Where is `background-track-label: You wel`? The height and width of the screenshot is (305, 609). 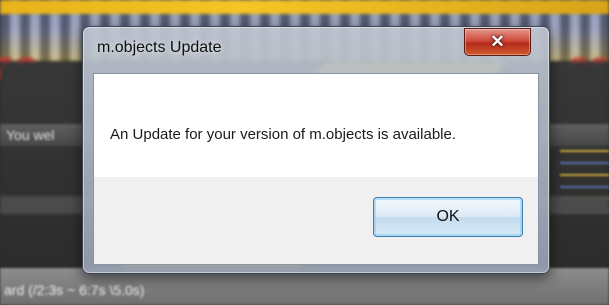
background-track-label: You wel is located at coordinates (30, 135).